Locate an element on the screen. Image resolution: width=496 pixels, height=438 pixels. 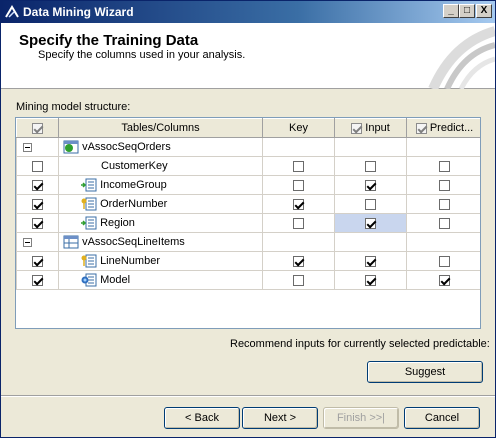
column-name-label: CustomerKey is located at coordinates (134, 166).